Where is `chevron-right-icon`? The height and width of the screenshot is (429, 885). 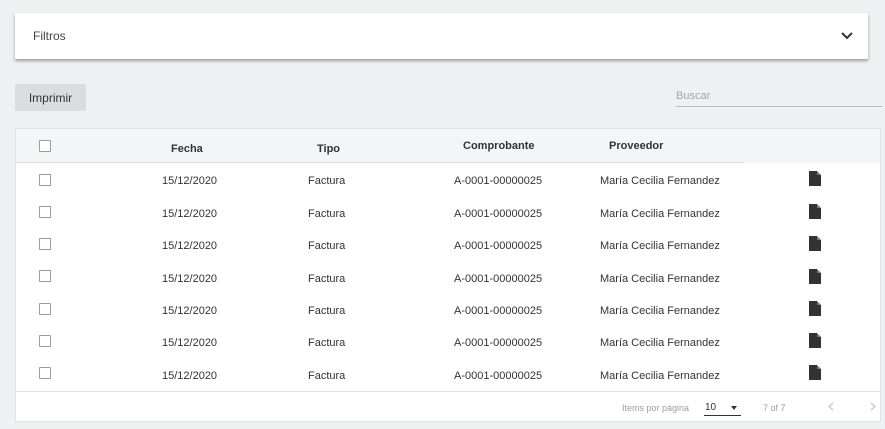
chevron-right-icon is located at coordinates (873, 406).